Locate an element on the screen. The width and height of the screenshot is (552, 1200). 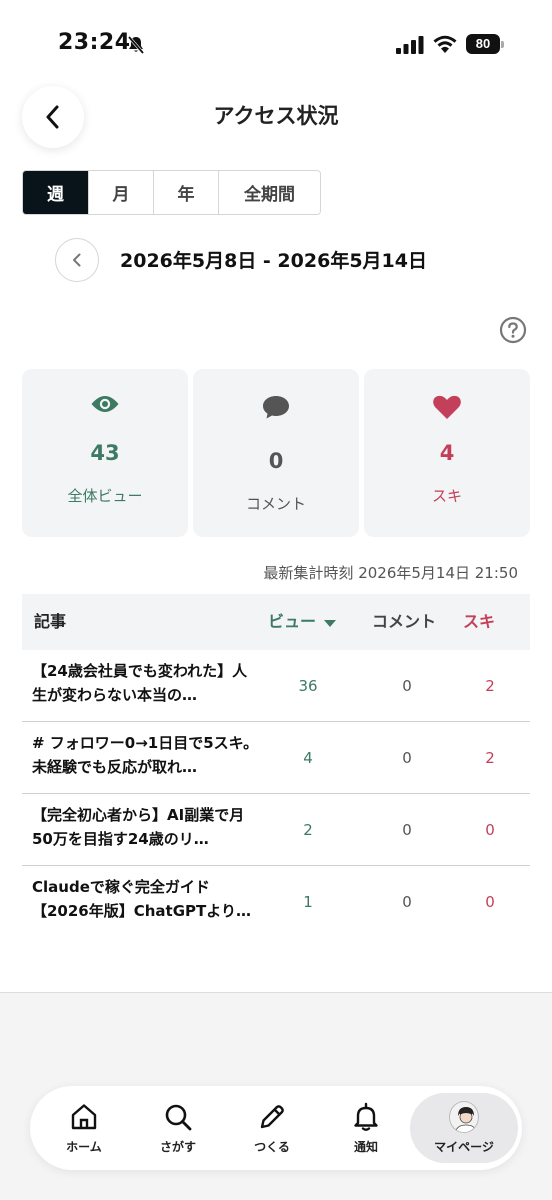
comment-icon is located at coordinates (276, 407).